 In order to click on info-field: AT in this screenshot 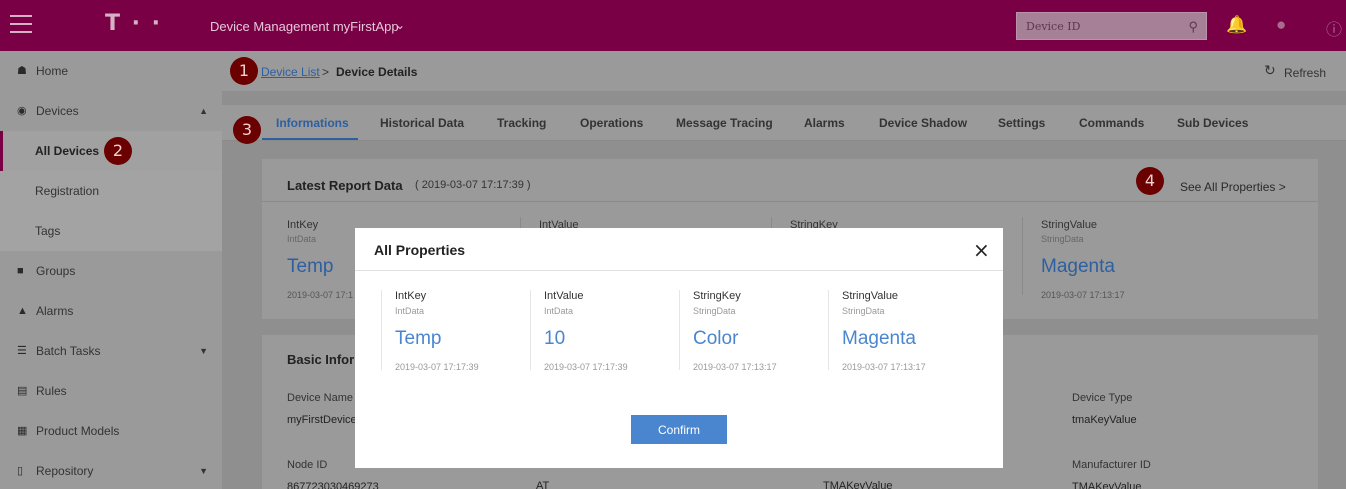, I will do `click(542, 484)`.